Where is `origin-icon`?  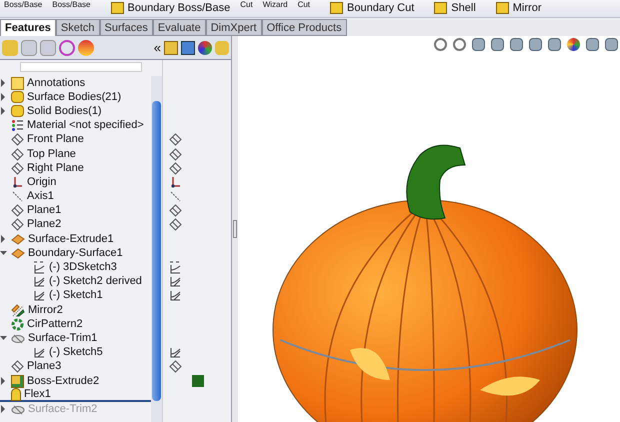 origin-icon is located at coordinates (17, 182).